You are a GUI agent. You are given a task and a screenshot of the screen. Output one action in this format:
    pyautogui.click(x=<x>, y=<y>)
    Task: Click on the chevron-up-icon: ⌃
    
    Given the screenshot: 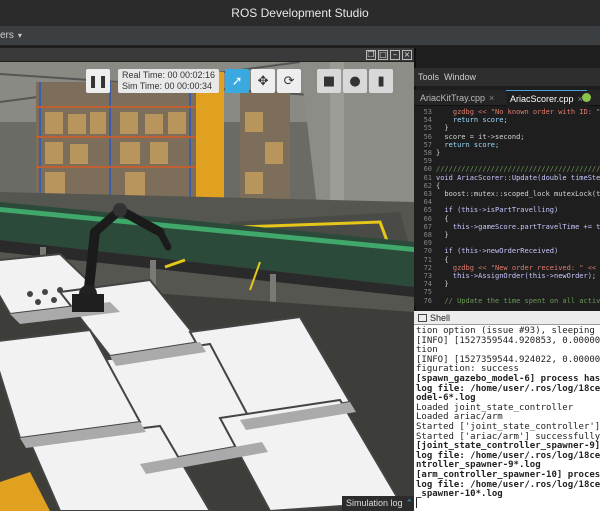 What is the action you would take?
    pyautogui.click(x=409, y=503)
    